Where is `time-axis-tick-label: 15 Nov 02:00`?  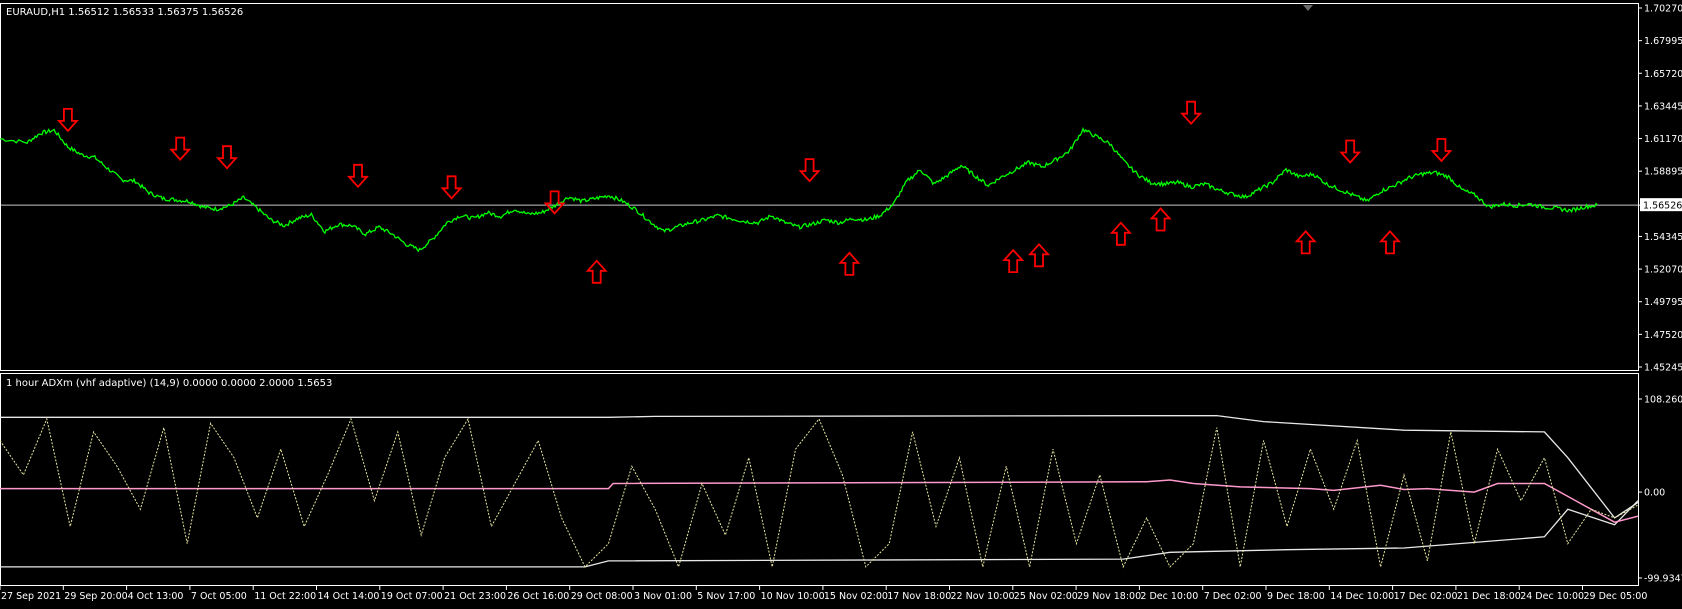 time-axis-tick-label: 15 Nov 02:00 is located at coordinates (856, 596).